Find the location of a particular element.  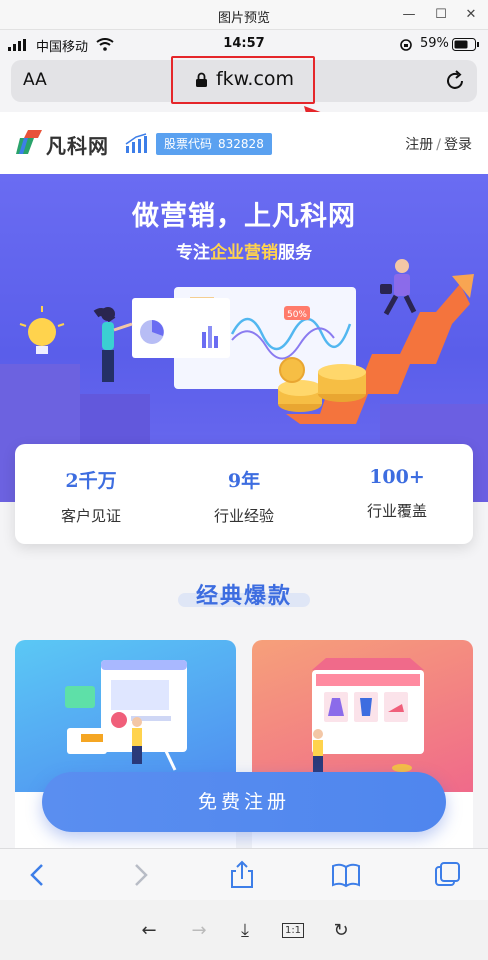

stat-industries: 100+ 行业覆盖 is located at coordinates (397, 493).